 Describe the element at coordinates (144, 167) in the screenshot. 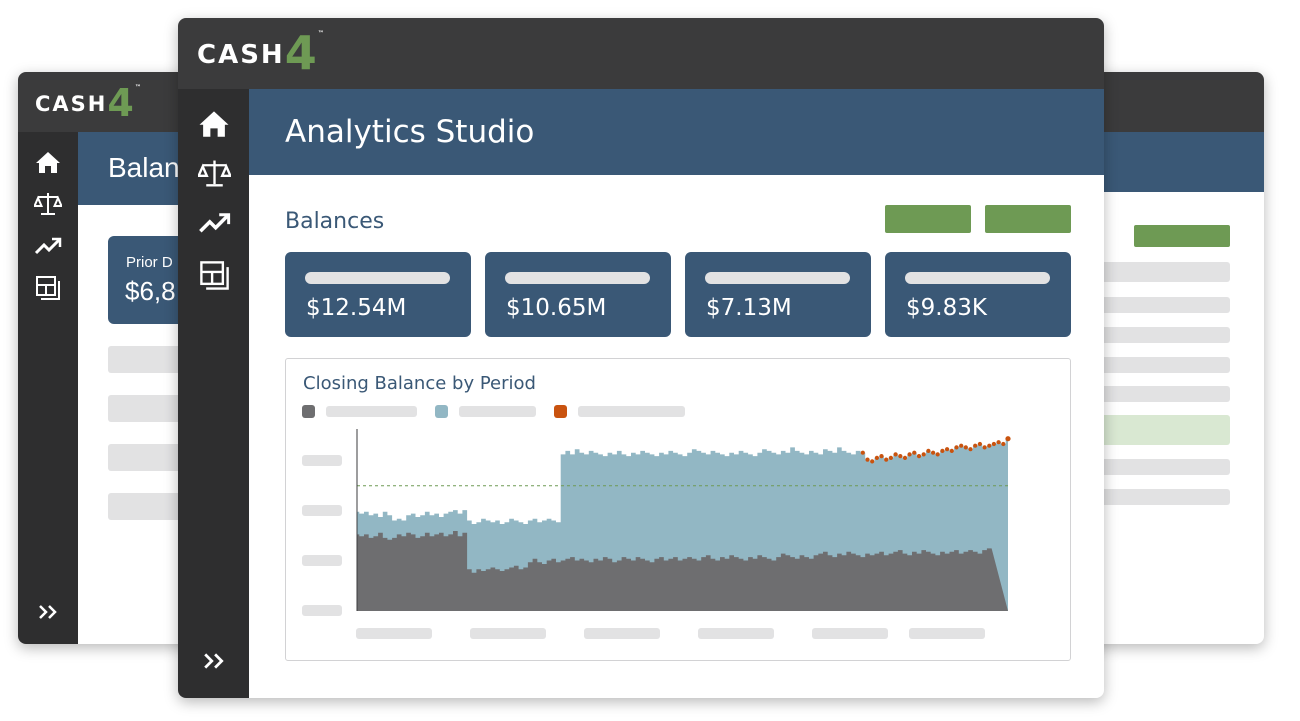

I see `page-title: Balan` at that location.